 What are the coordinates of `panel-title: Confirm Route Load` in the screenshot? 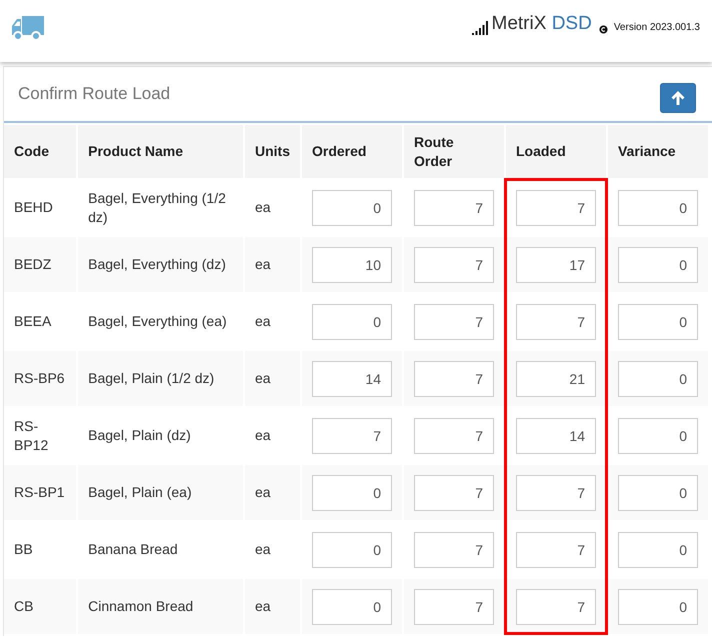 It's located at (94, 94).